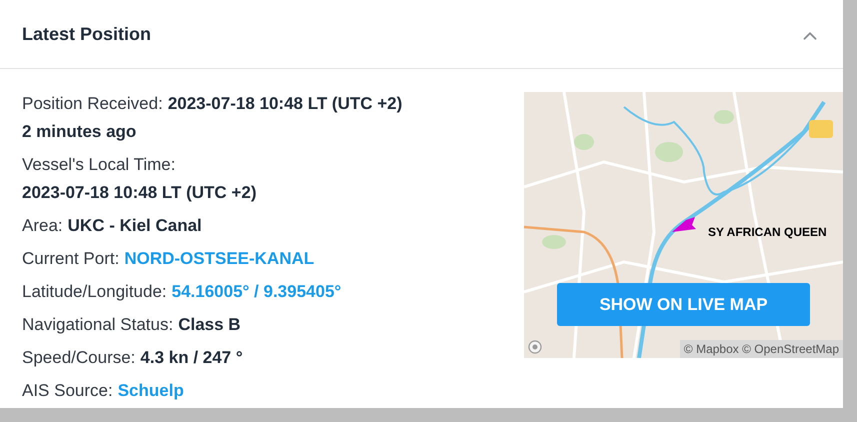  What do you see at coordinates (92, 104) in the screenshot?
I see `field-label: Position Received:` at bounding box center [92, 104].